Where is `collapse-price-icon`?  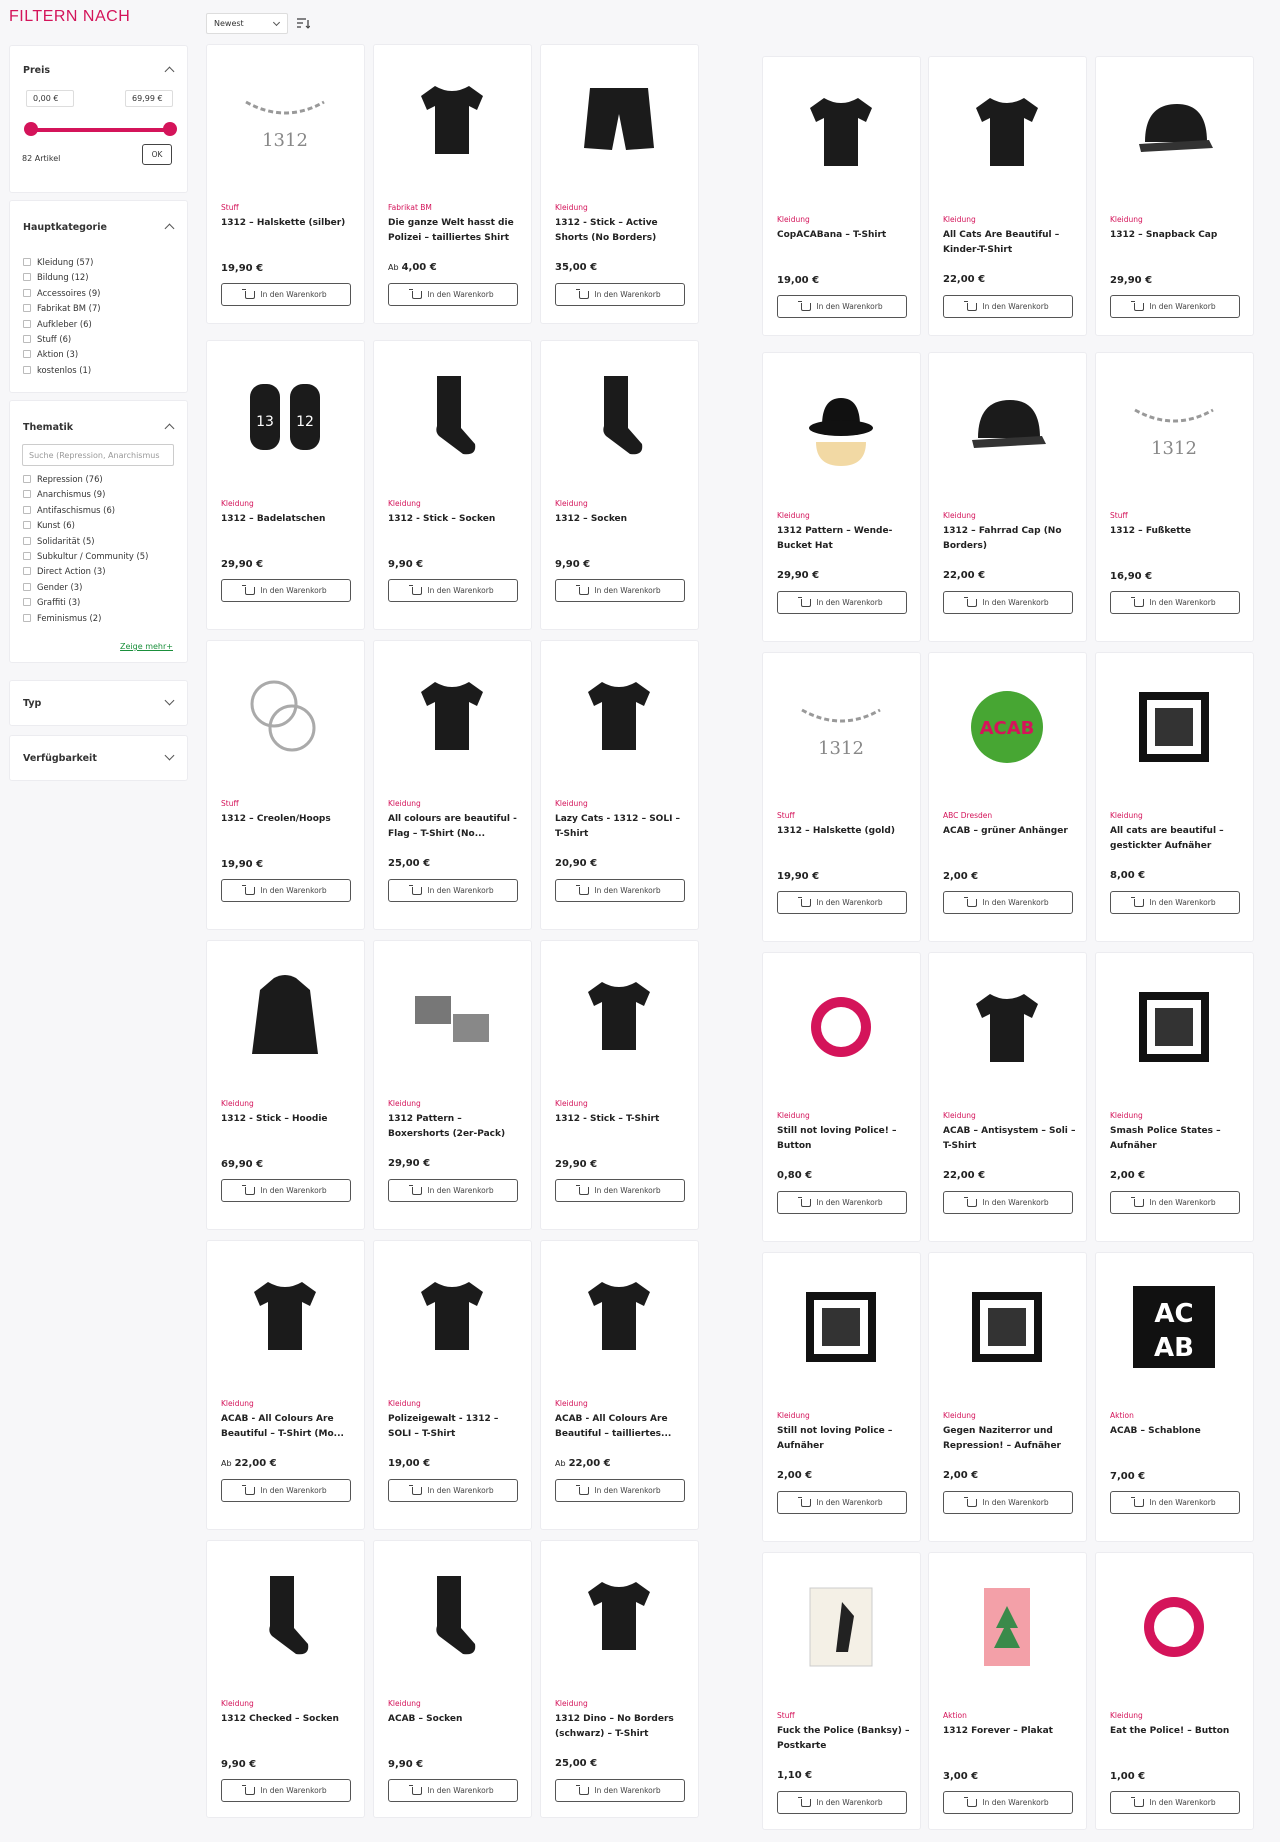 collapse-price-icon is located at coordinates (169, 71).